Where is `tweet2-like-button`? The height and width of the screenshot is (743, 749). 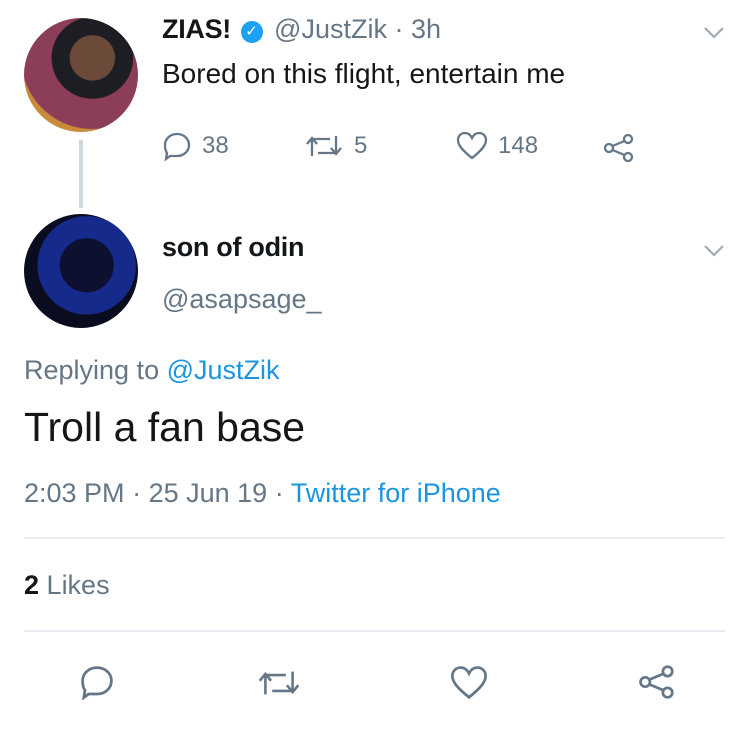
tweet2-like-button is located at coordinates (469, 685).